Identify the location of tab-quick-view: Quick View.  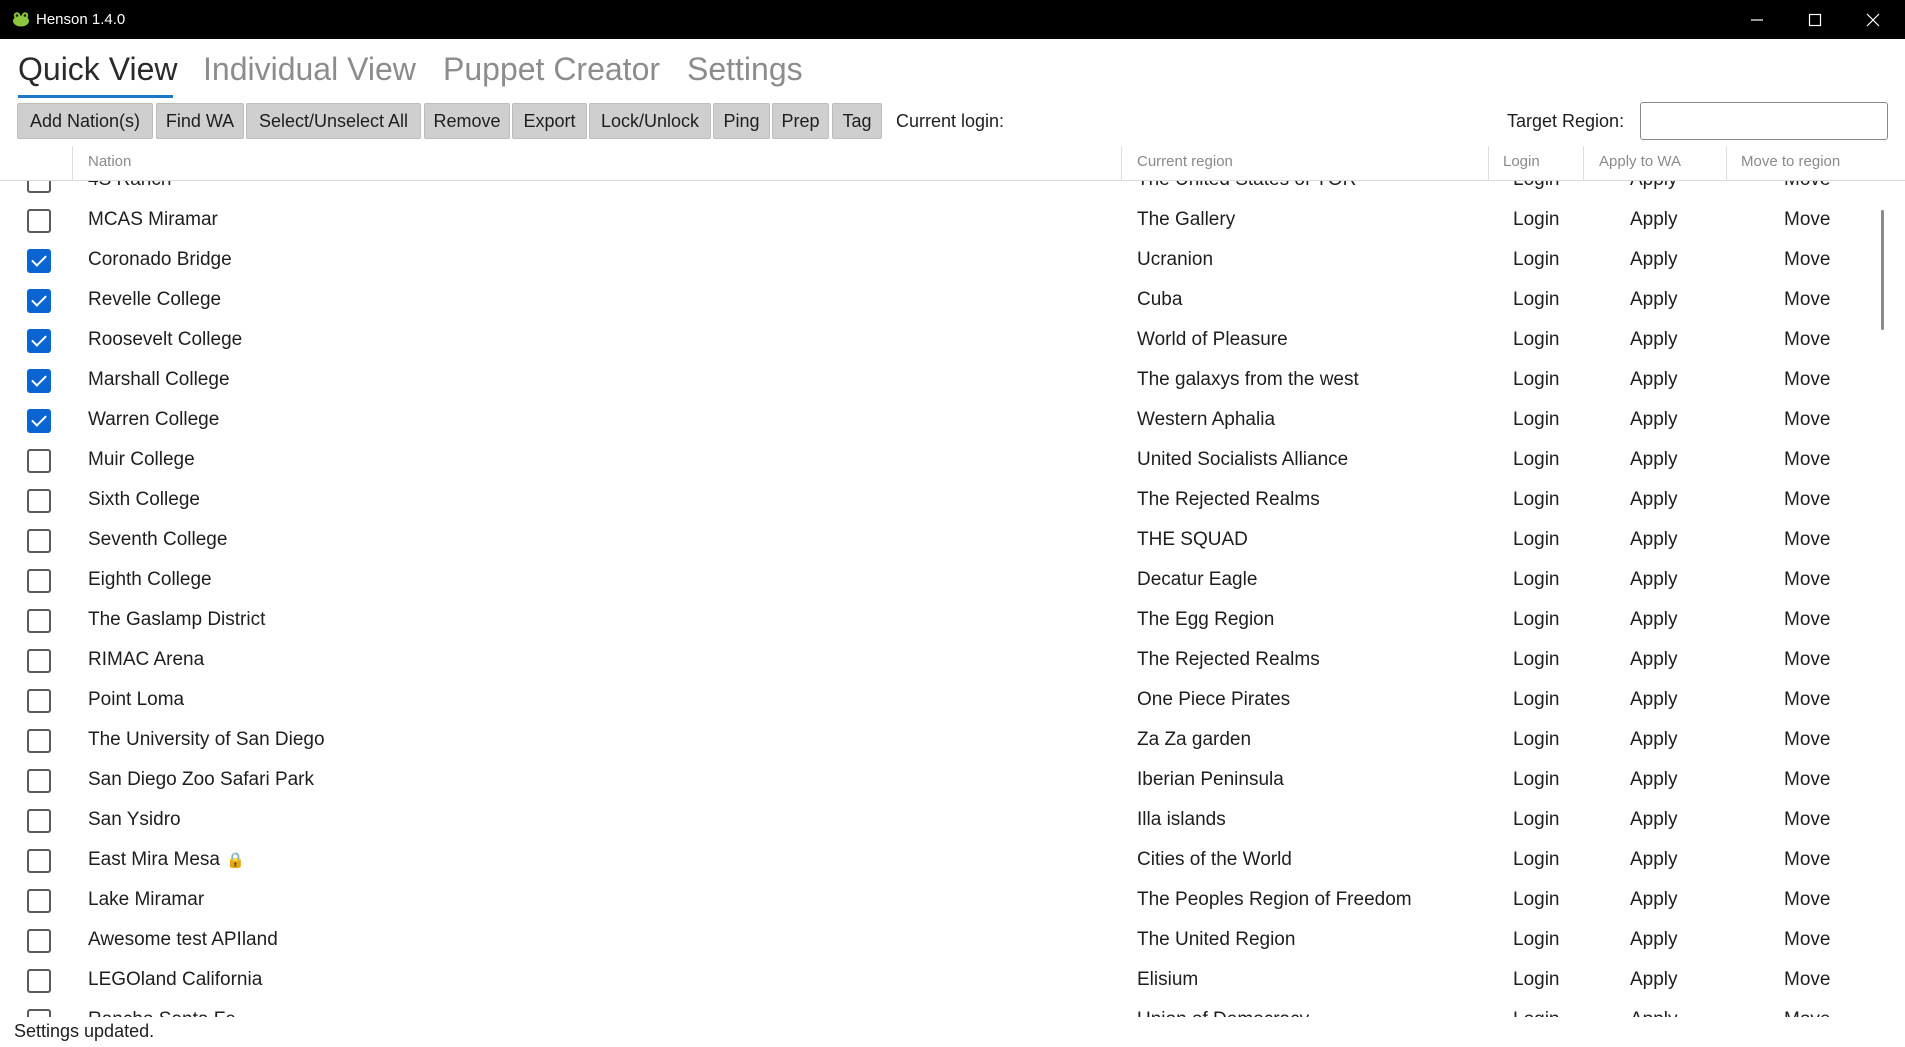
(97, 69).